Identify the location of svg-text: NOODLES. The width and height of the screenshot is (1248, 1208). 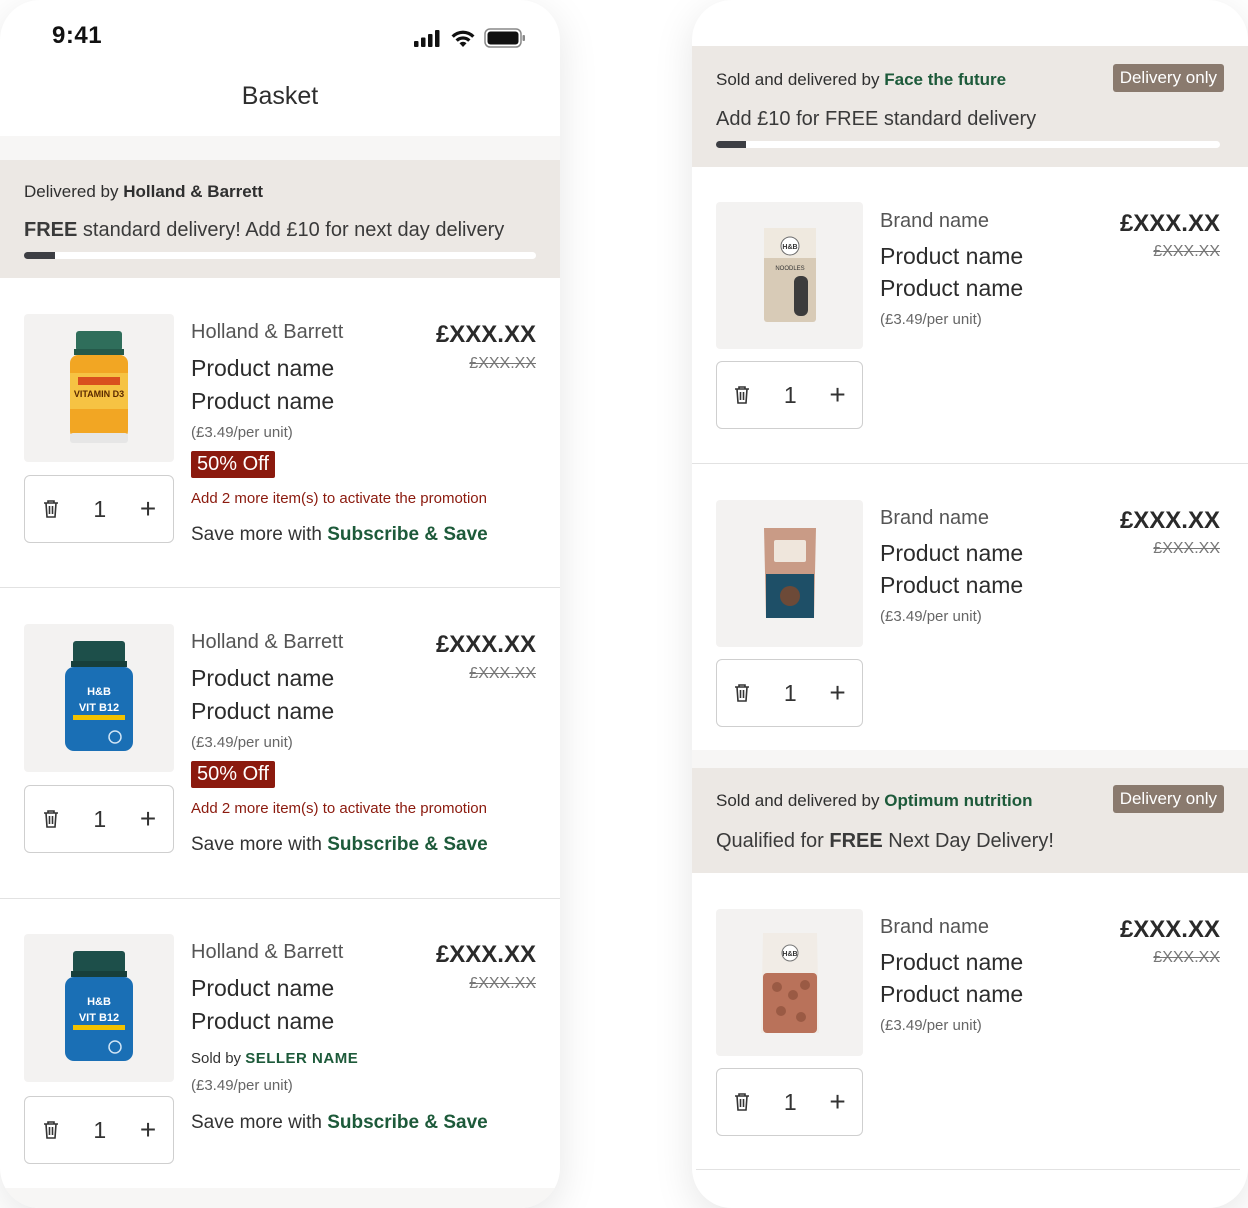
(789, 269).